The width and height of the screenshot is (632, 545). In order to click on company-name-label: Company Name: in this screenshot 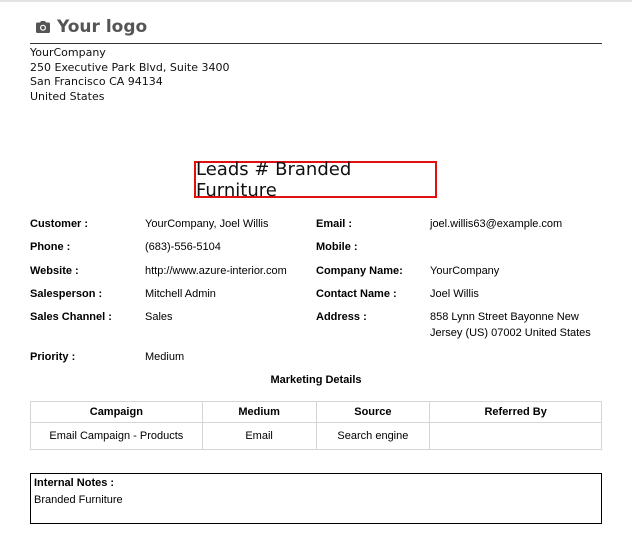, I will do `click(359, 271)`.